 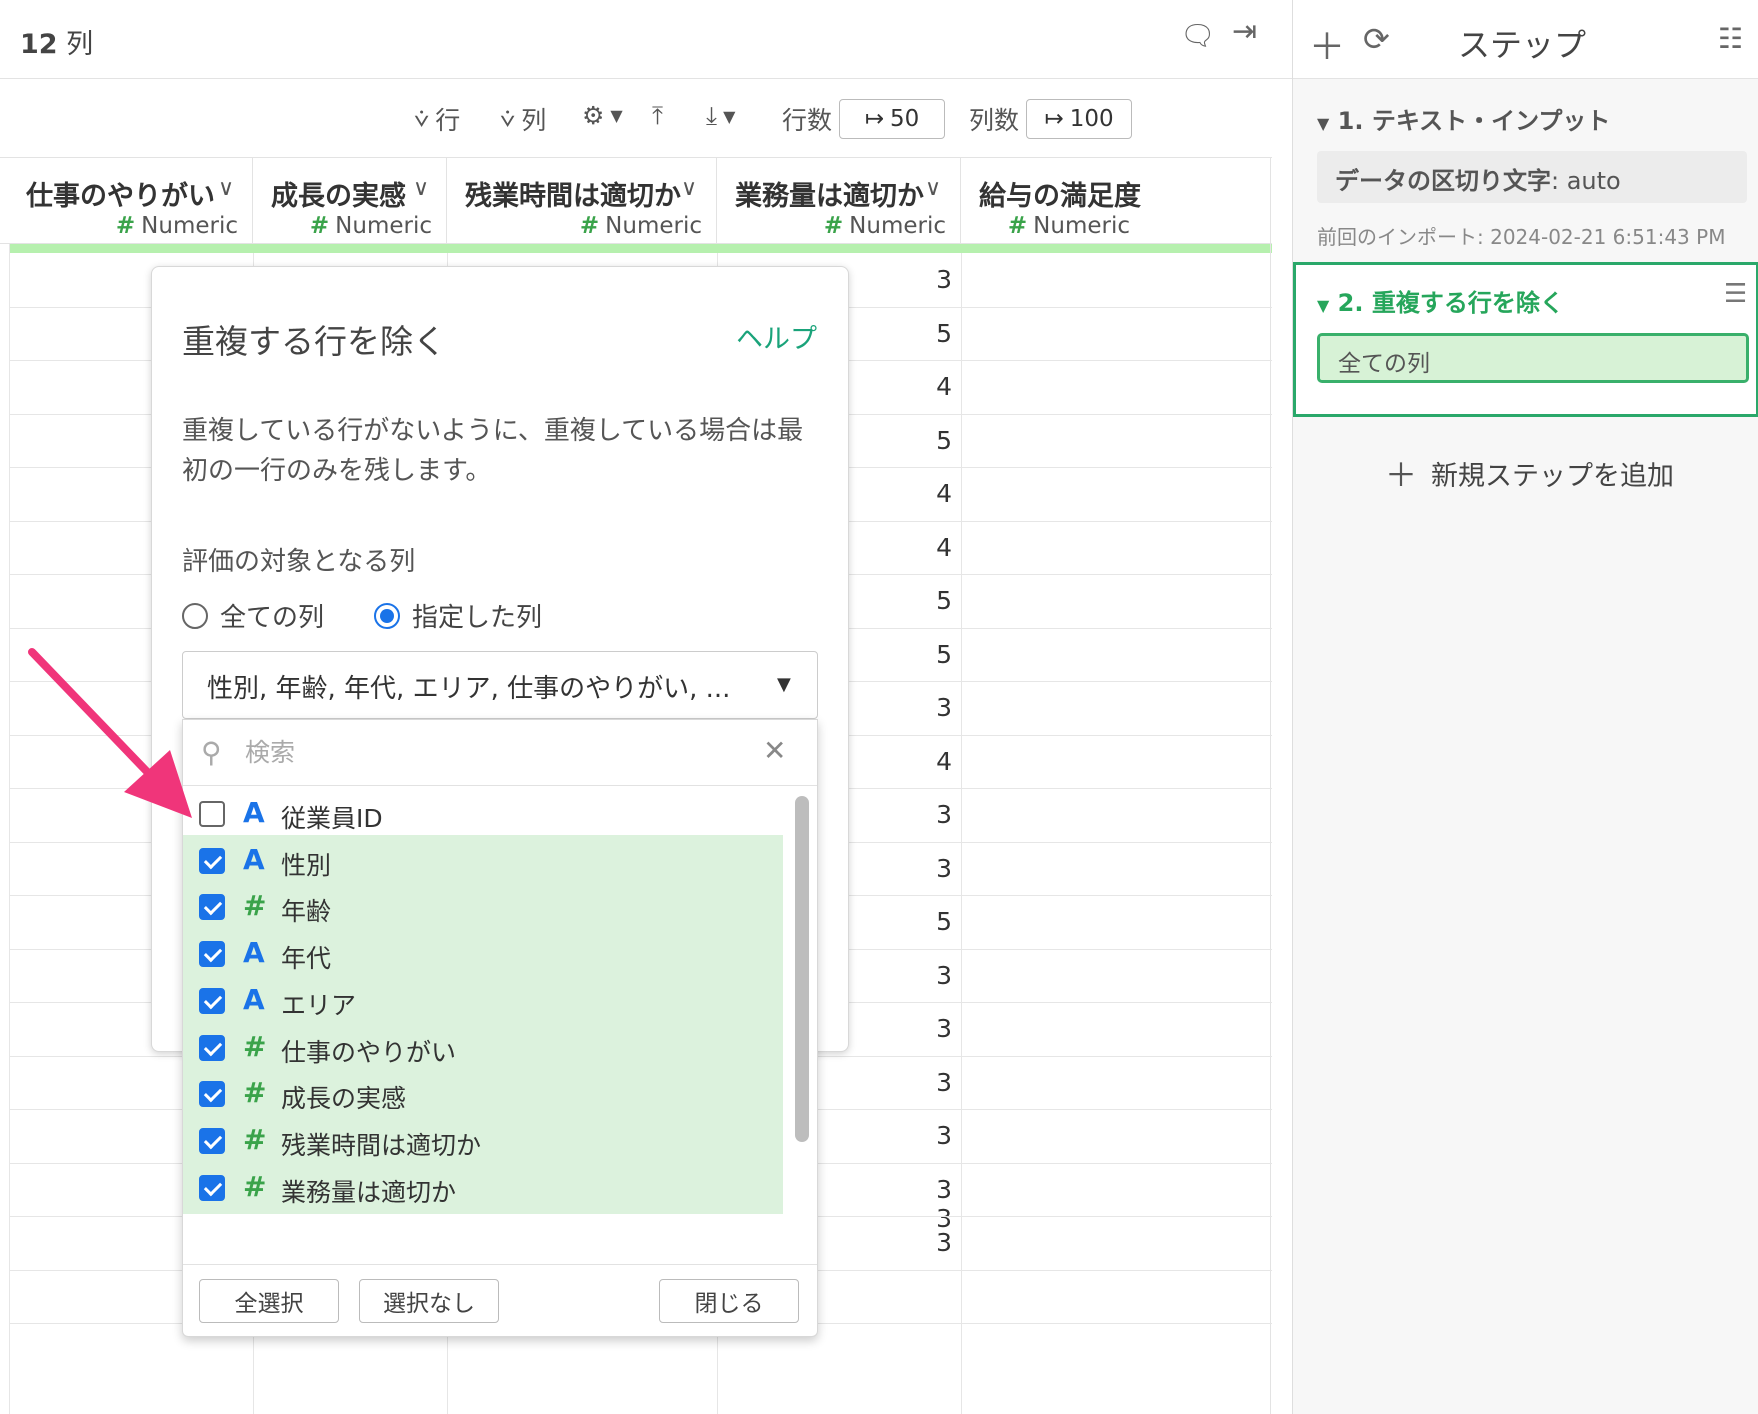 What do you see at coordinates (319, 1005) in the screenshot?
I see `column-option-label: エリア` at bounding box center [319, 1005].